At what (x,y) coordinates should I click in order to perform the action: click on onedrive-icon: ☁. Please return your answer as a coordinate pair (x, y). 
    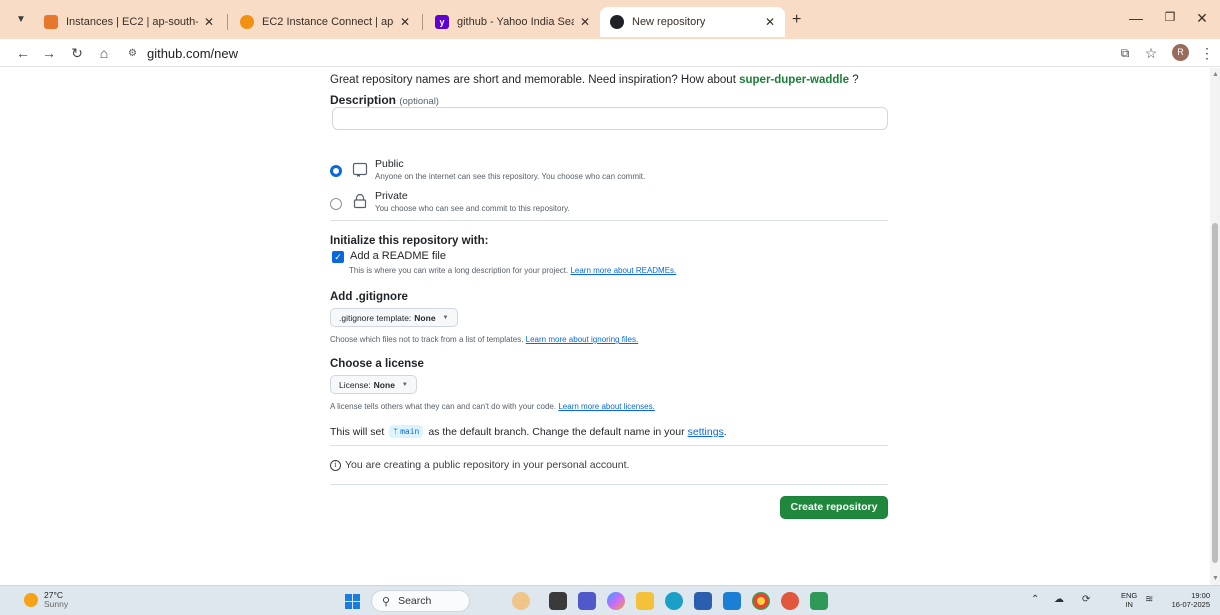
    Looking at the image, I should click on (1059, 599).